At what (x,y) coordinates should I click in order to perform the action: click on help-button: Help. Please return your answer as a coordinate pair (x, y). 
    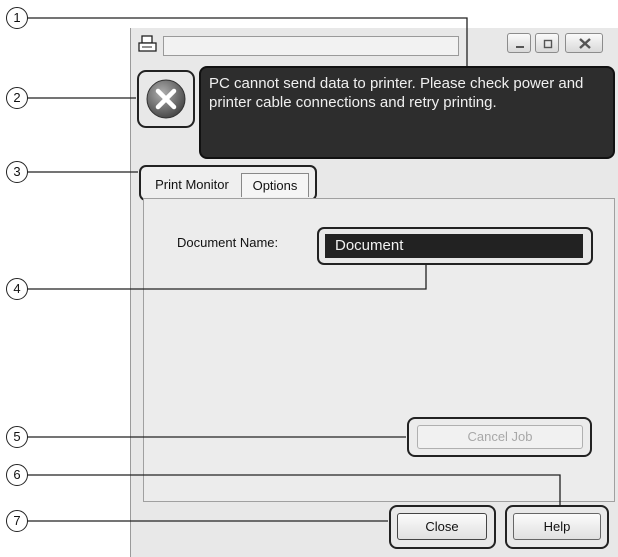
    Looking at the image, I should click on (557, 526).